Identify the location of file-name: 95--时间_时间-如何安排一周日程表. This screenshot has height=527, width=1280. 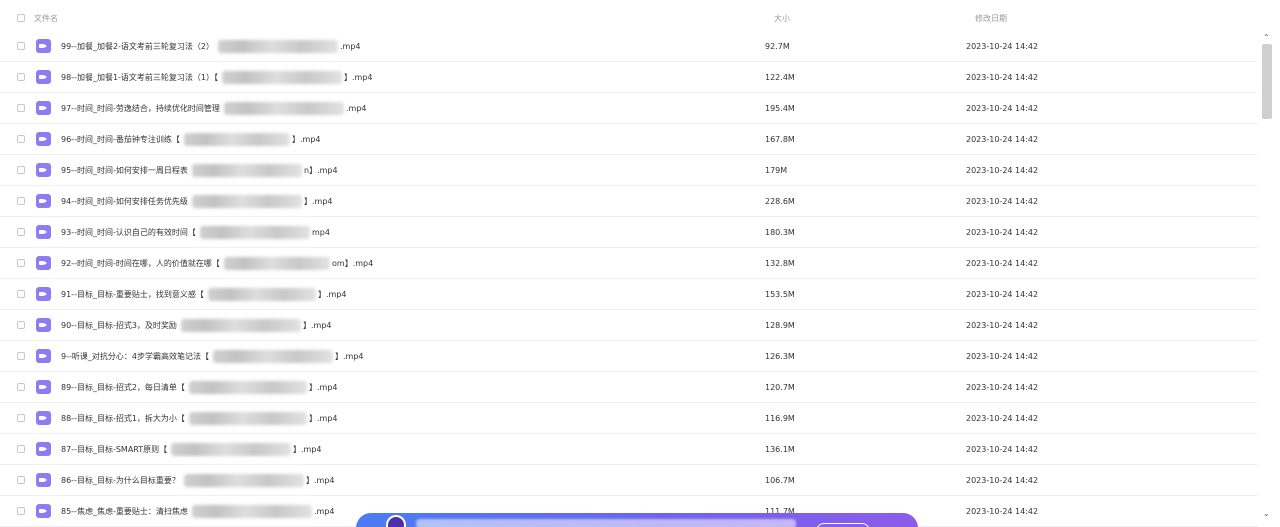
(124, 171).